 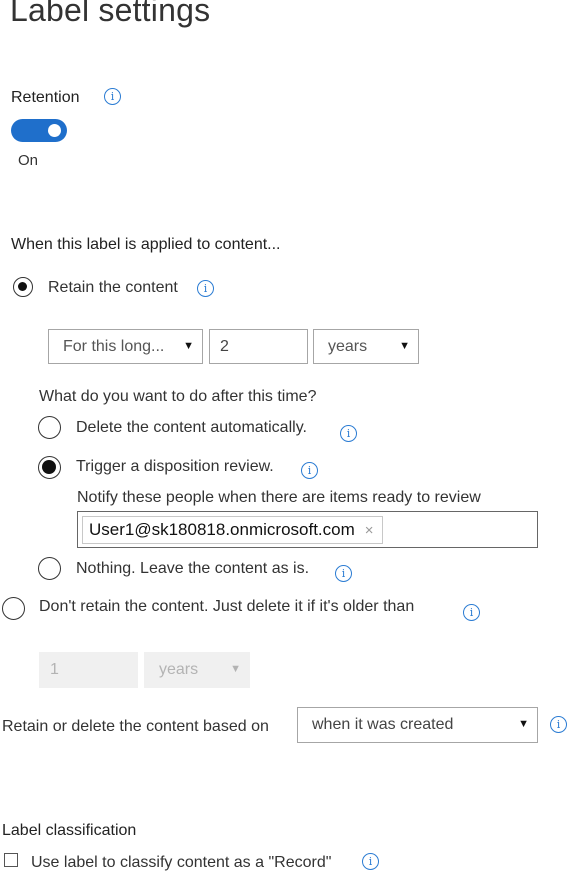 What do you see at coordinates (558, 724) in the screenshot?
I see `based-on-info-icon: i` at bounding box center [558, 724].